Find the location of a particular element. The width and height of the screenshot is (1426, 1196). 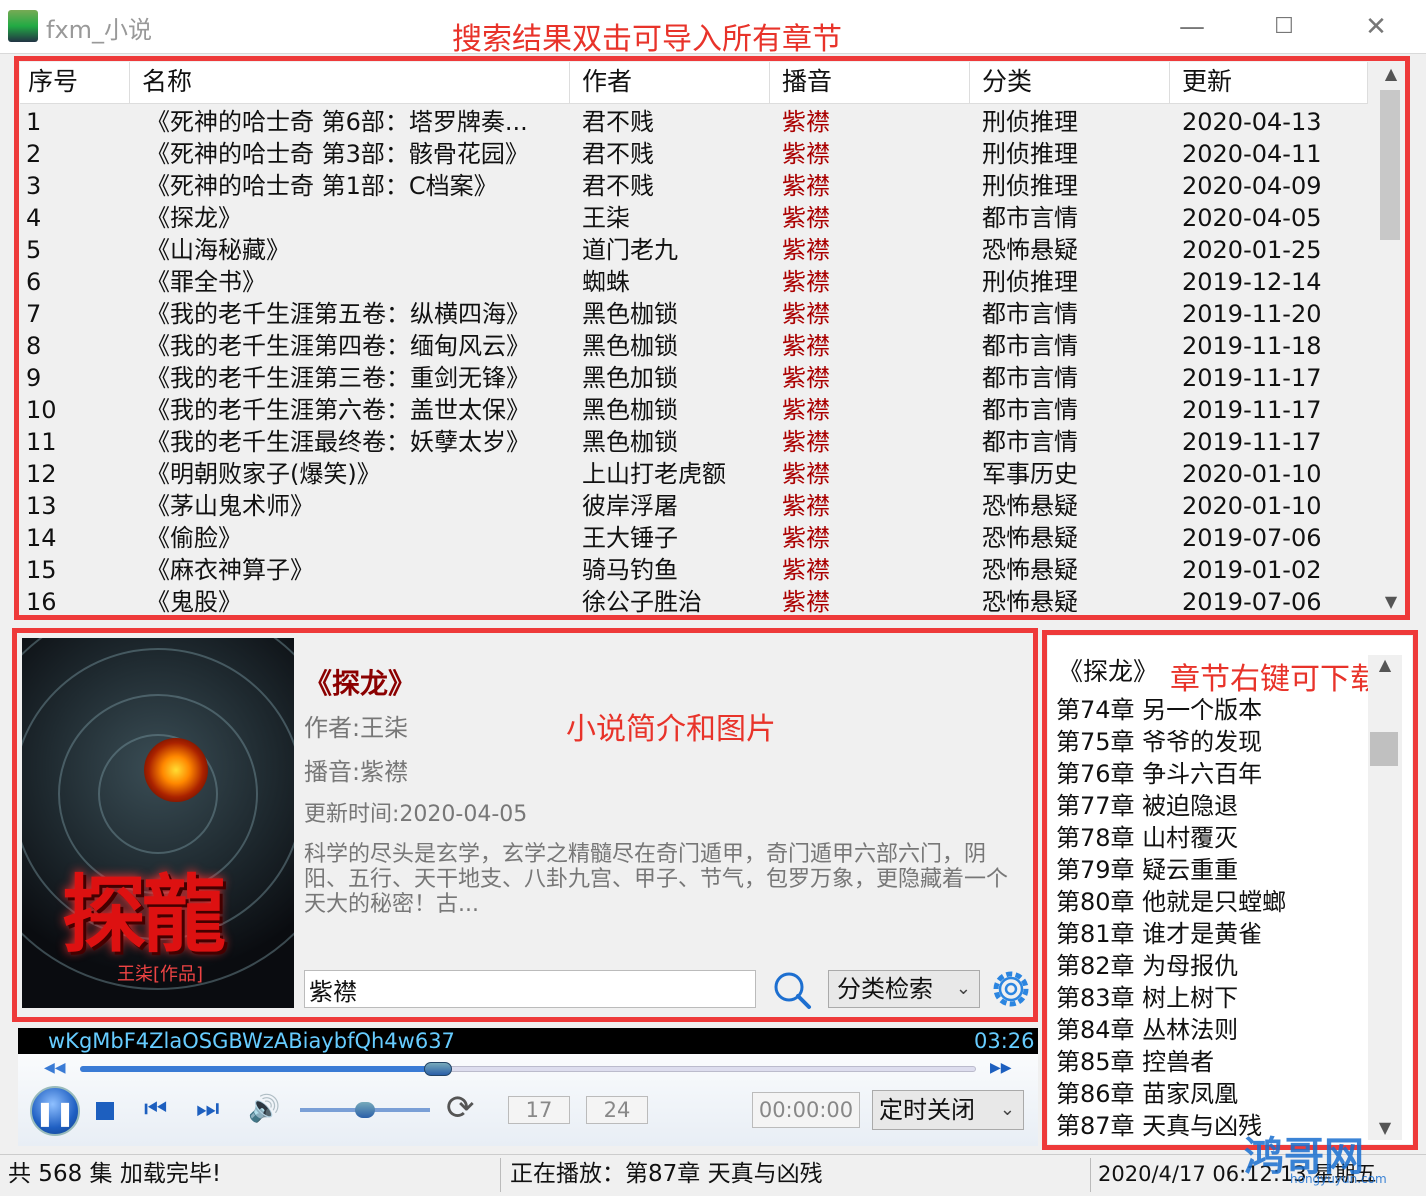

table-row: 10 《我的老千生涯第六卷：盖世太保》 黑色枷锁 紫襟 都市言情 2019-11-17 is located at coordinates (694, 410).